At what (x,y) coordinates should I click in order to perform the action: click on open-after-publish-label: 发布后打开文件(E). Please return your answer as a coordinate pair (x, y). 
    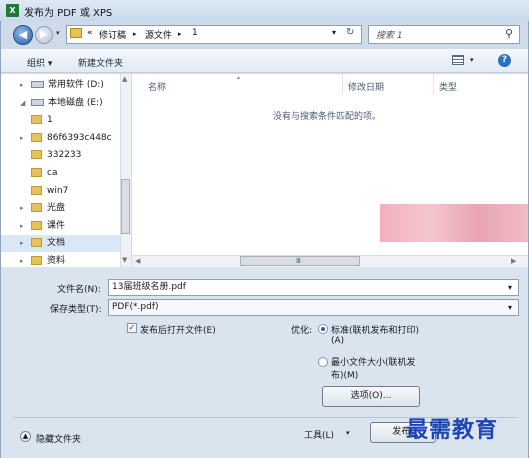
    Looking at the image, I should click on (178, 331).